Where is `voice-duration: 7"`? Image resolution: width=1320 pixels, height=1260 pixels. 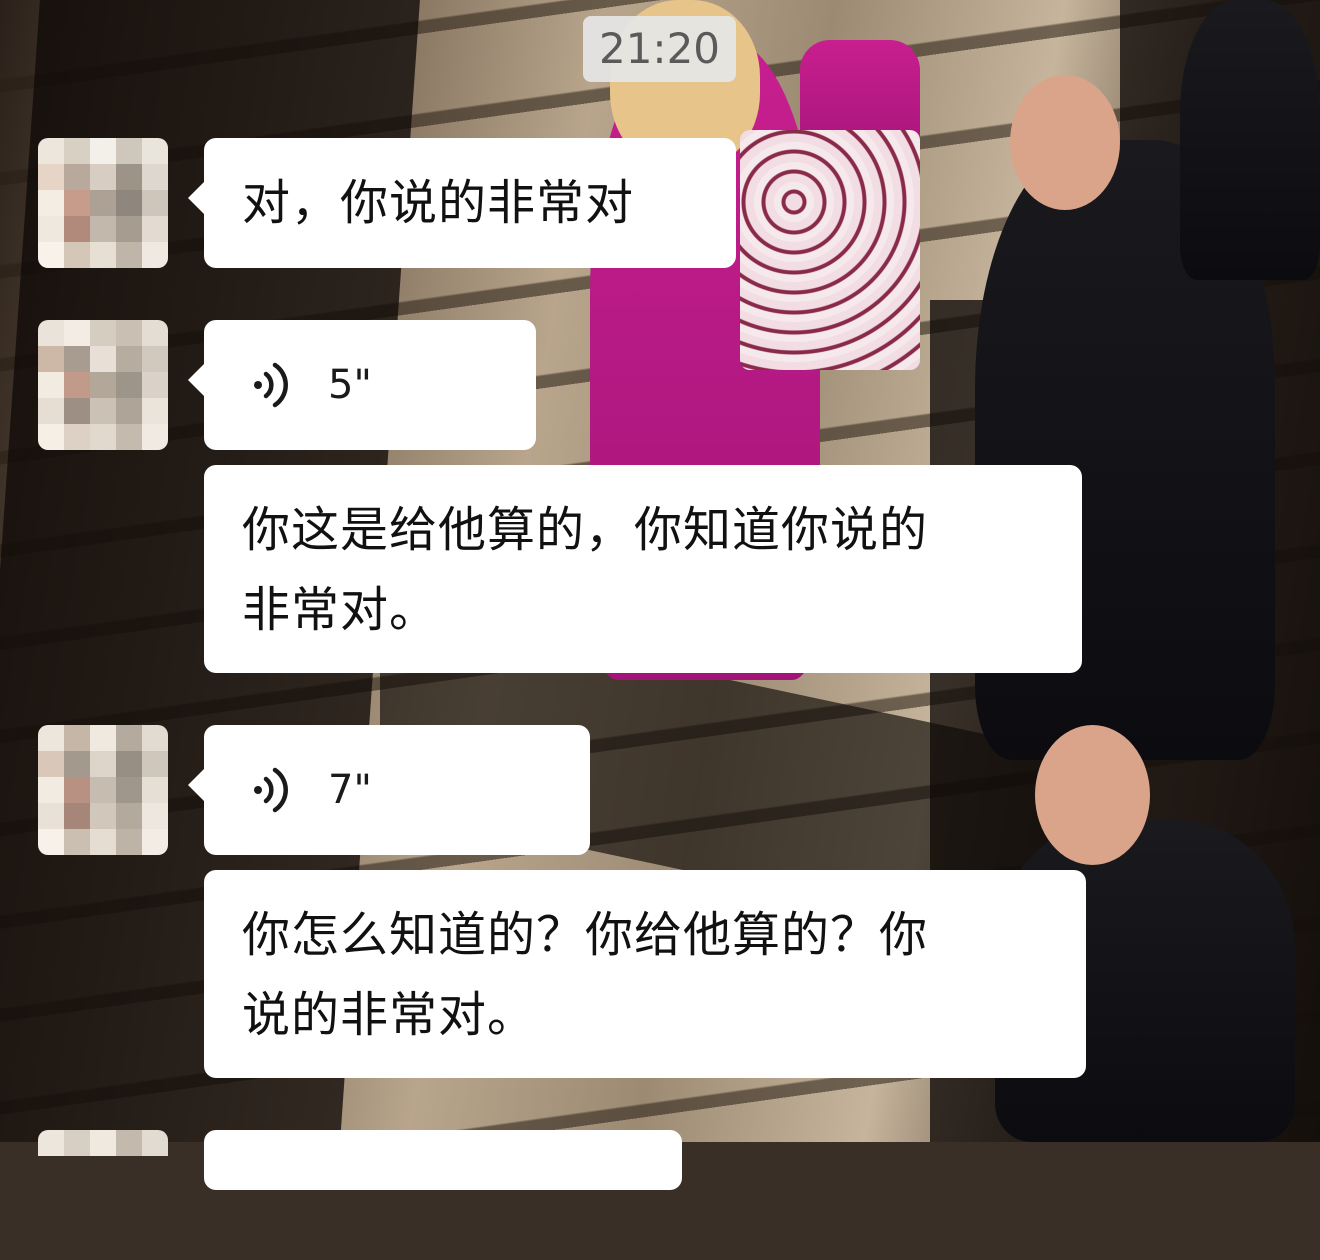 voice-duration: 7" is located at coordinates (350, 790).